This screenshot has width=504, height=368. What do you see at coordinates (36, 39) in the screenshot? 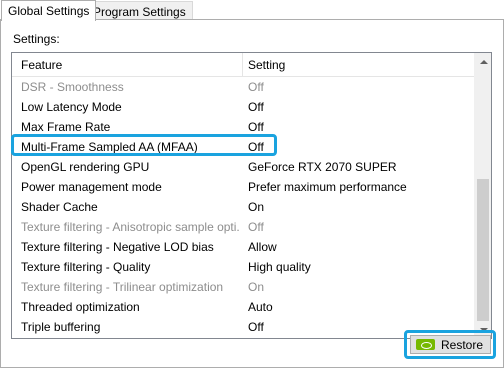
I see `settings-label: Settings:` at bounding box center [36, 39].